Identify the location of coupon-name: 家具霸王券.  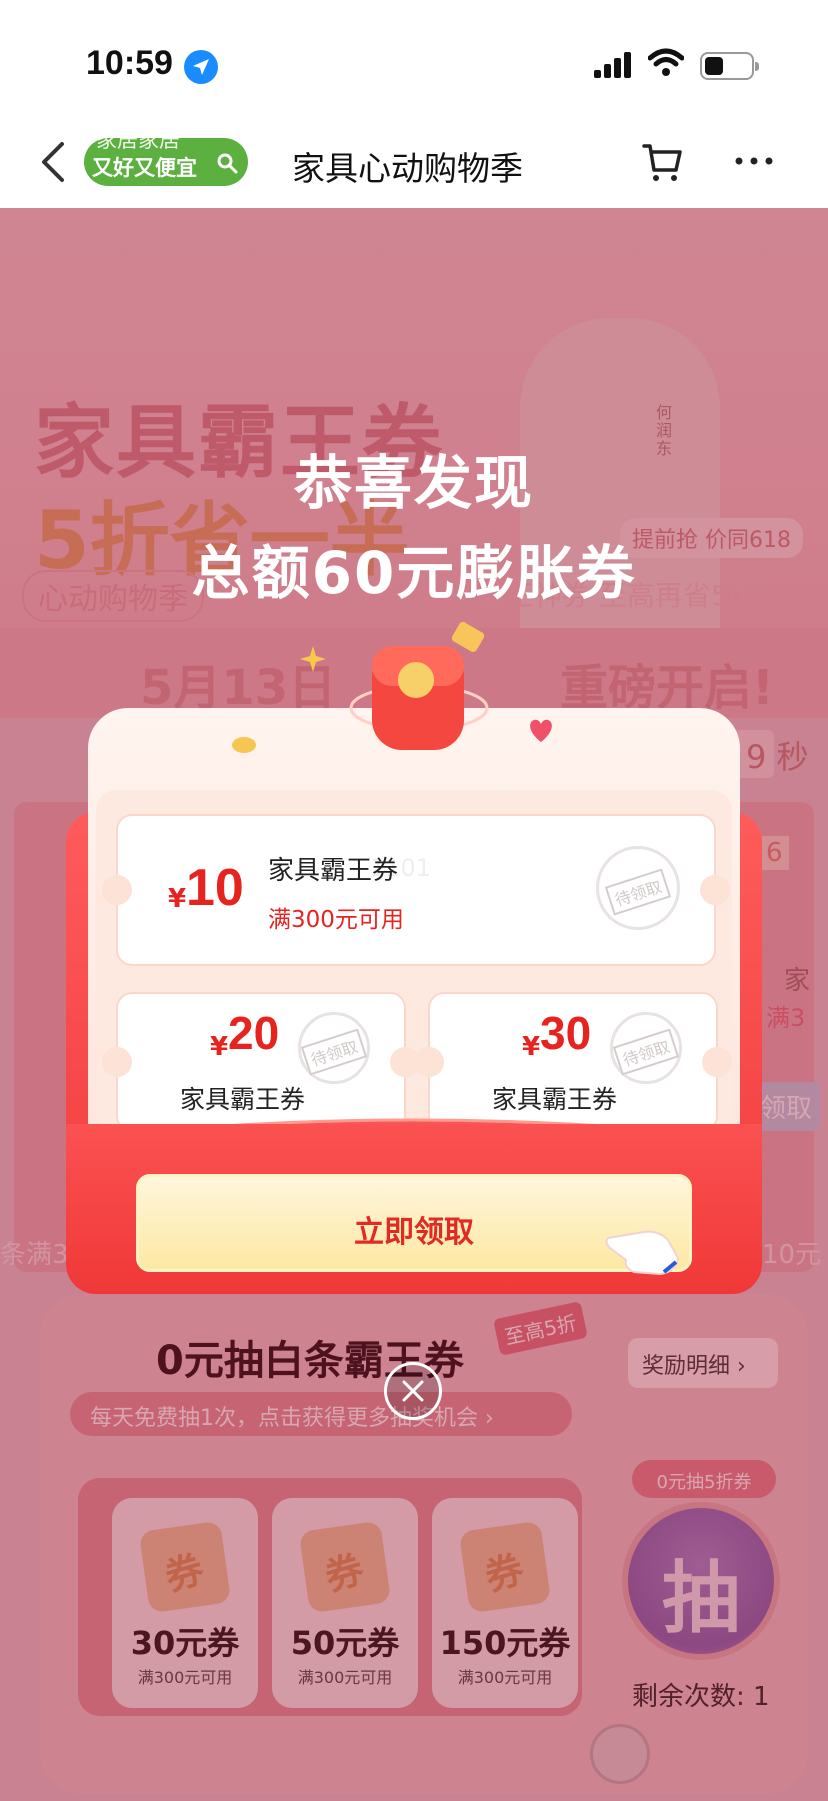
(333, 871).